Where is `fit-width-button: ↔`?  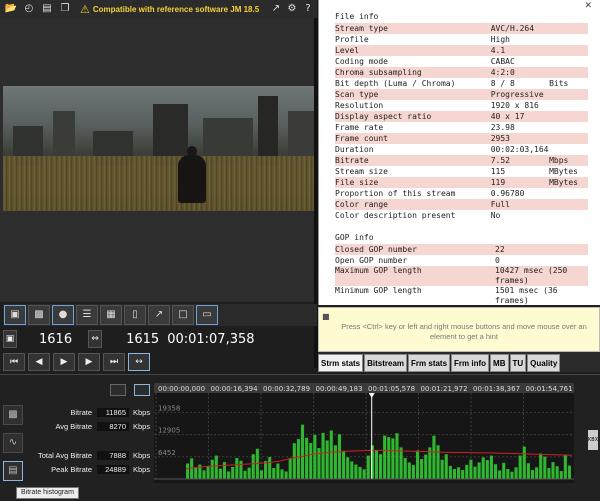 fit-width-button: ↔ is located at coordinates (139, 362).